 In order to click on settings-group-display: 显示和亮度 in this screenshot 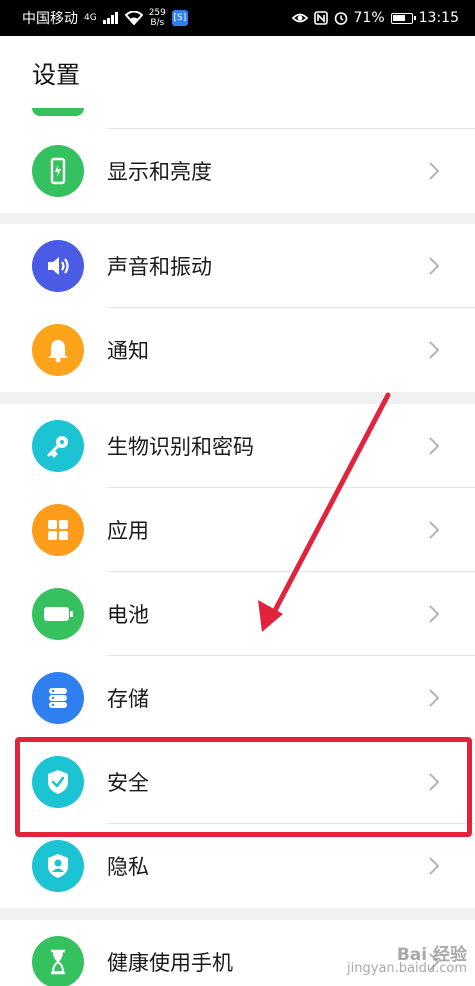, I will do `click(237, 171)`.